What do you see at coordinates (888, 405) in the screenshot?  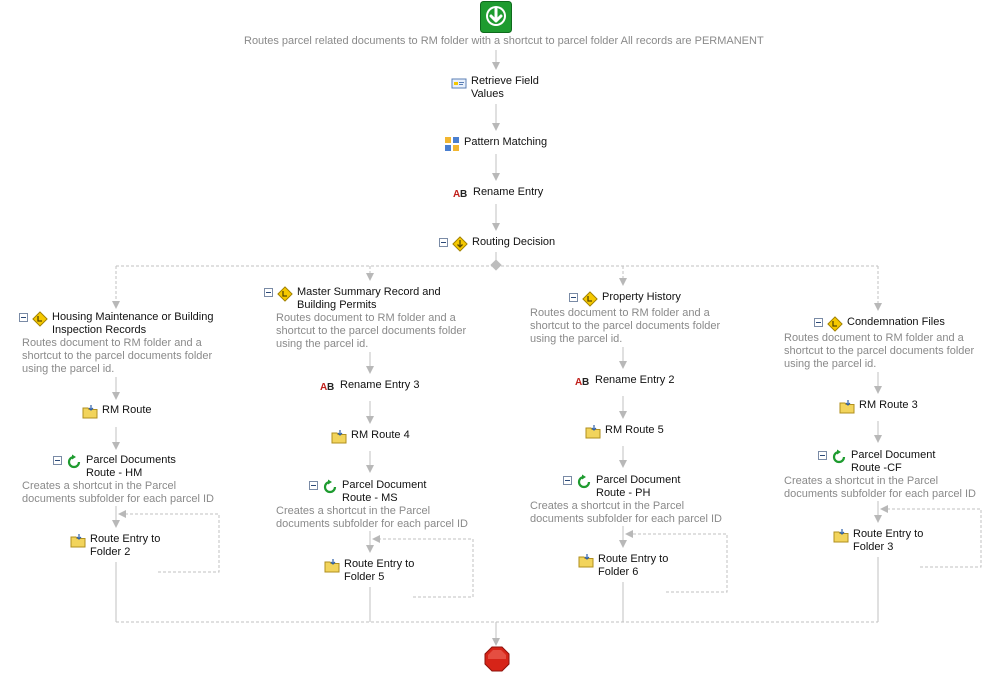 I see `rm-route-label: RM Route 3` at bounding box center [888, 405].